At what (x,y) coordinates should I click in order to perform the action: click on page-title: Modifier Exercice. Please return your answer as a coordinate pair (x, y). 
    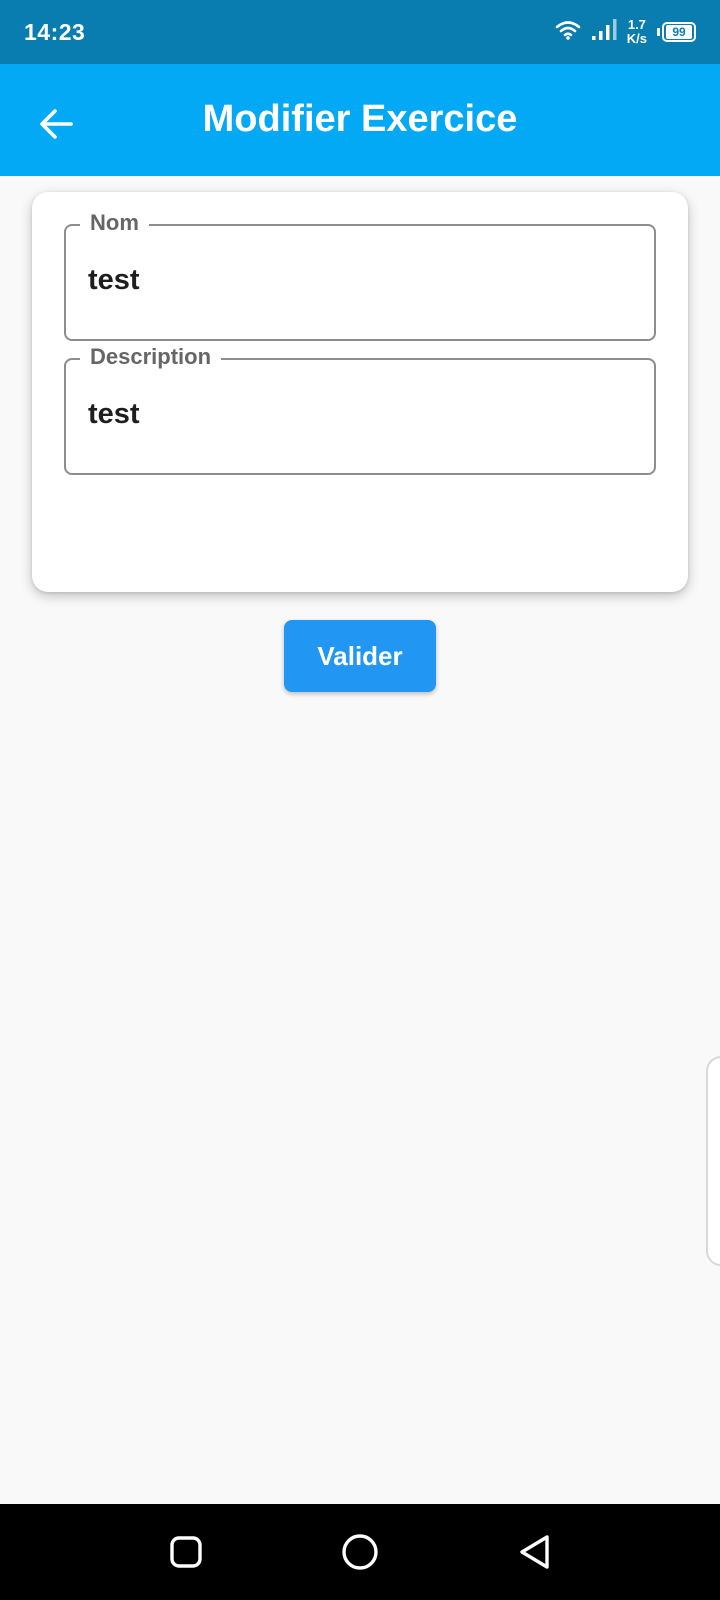
    Looking at the image, I should click on (360, 119).